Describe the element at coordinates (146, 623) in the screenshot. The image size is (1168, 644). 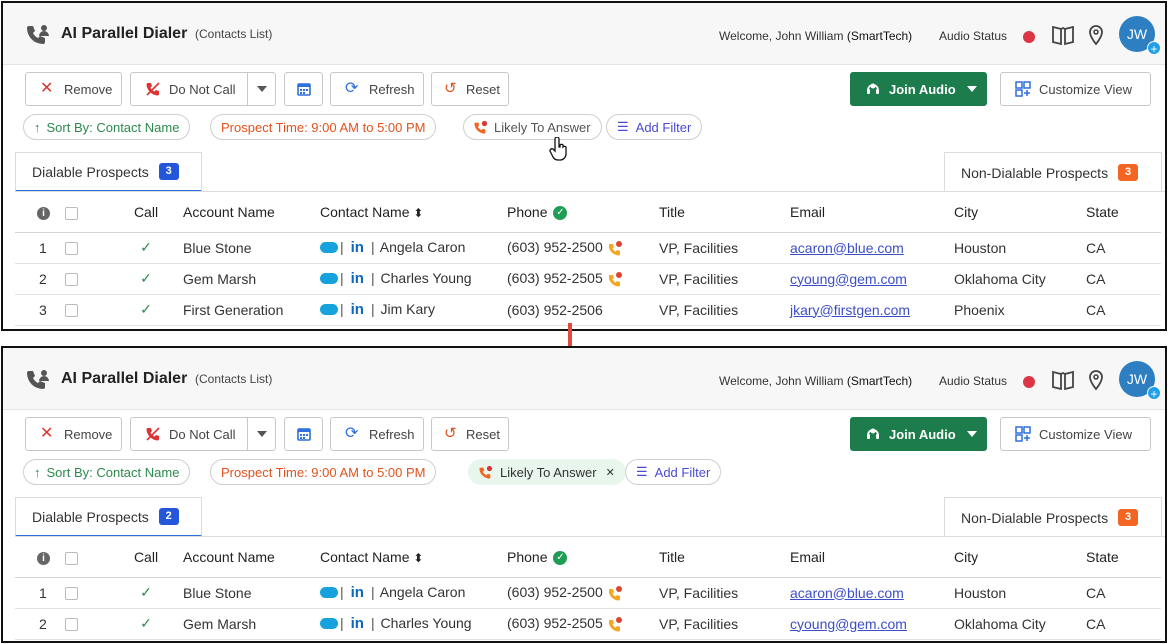
I see `callable-check-icon: ✓` at that location.